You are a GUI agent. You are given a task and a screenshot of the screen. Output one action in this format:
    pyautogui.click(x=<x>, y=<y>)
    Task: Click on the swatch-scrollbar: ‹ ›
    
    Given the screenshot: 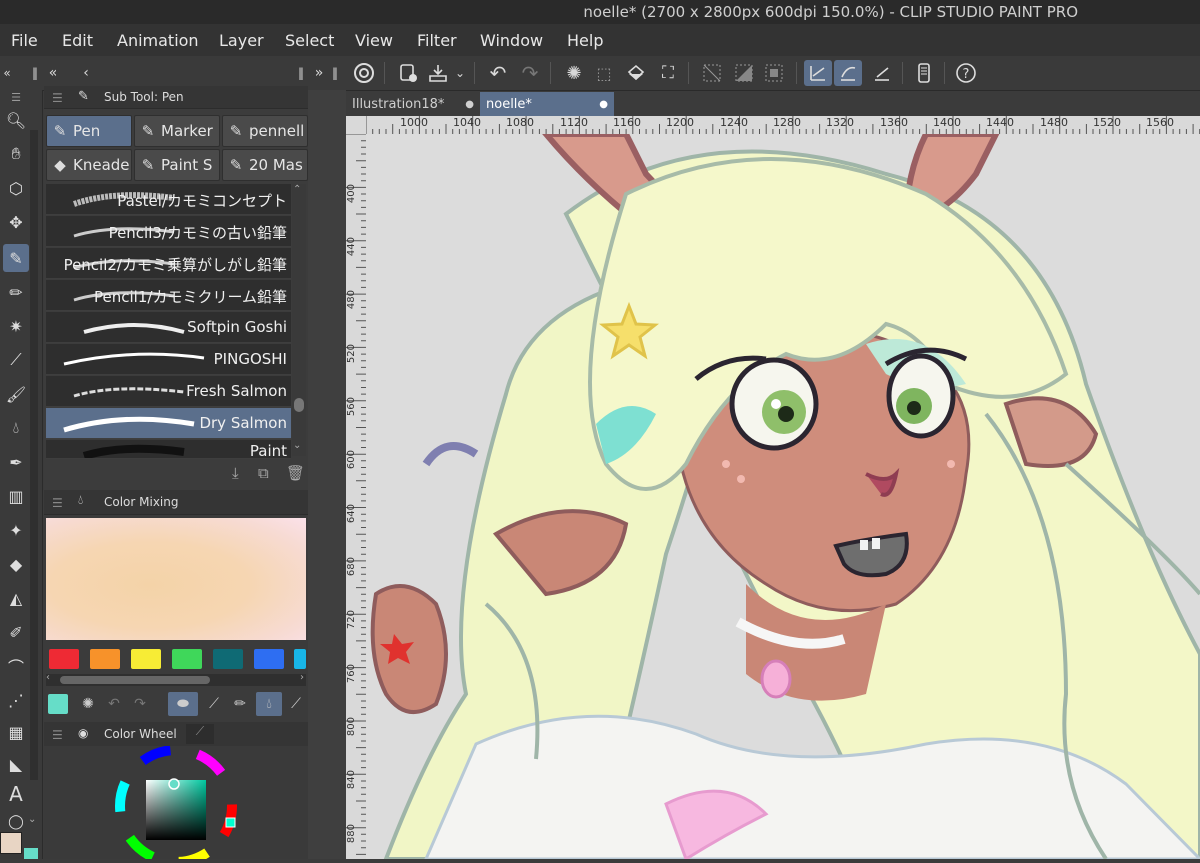 What is the action you would take?
    pyautogui.click(x=176, y=679)
    